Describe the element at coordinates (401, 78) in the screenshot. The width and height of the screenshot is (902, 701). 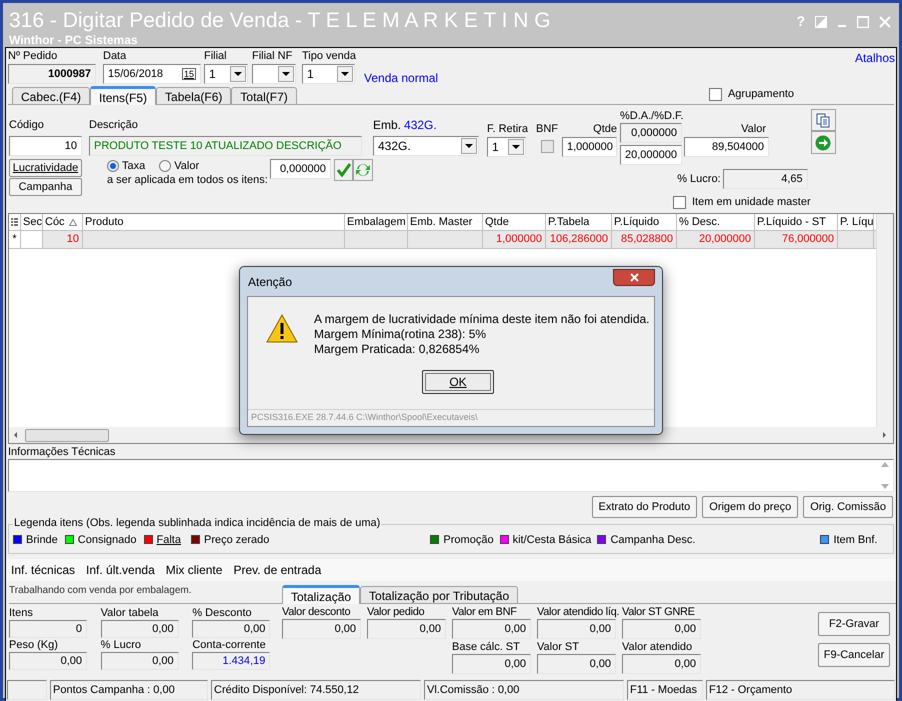
I see `sale-type-label: Venda normal` at that location.